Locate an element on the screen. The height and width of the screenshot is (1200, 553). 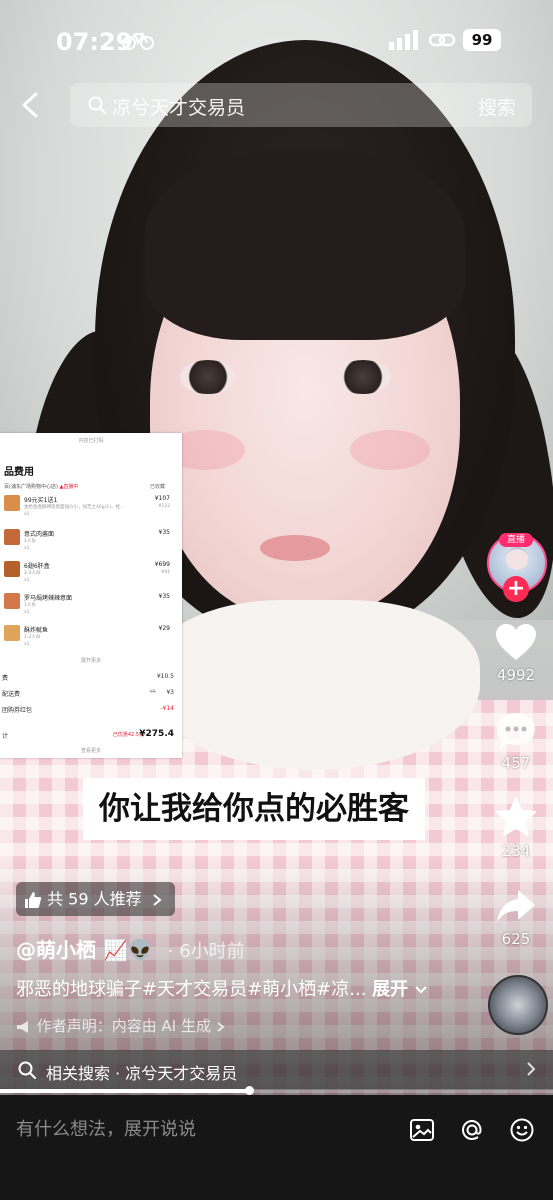
receipt-more: 展开更多 is located at coordinates (90, 661).